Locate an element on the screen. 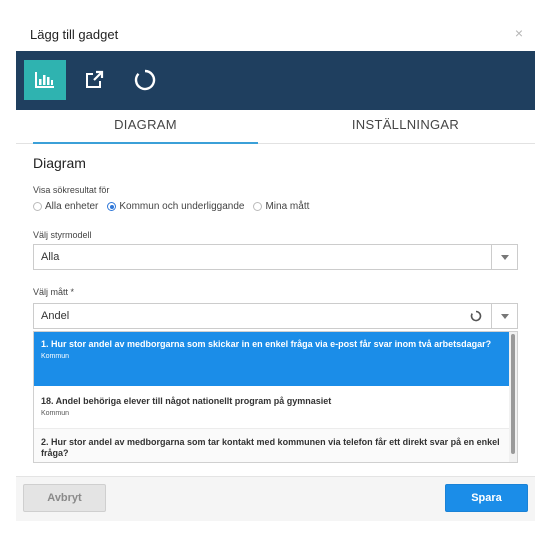  external-link-tool-button is located at coordinates (95, 80).